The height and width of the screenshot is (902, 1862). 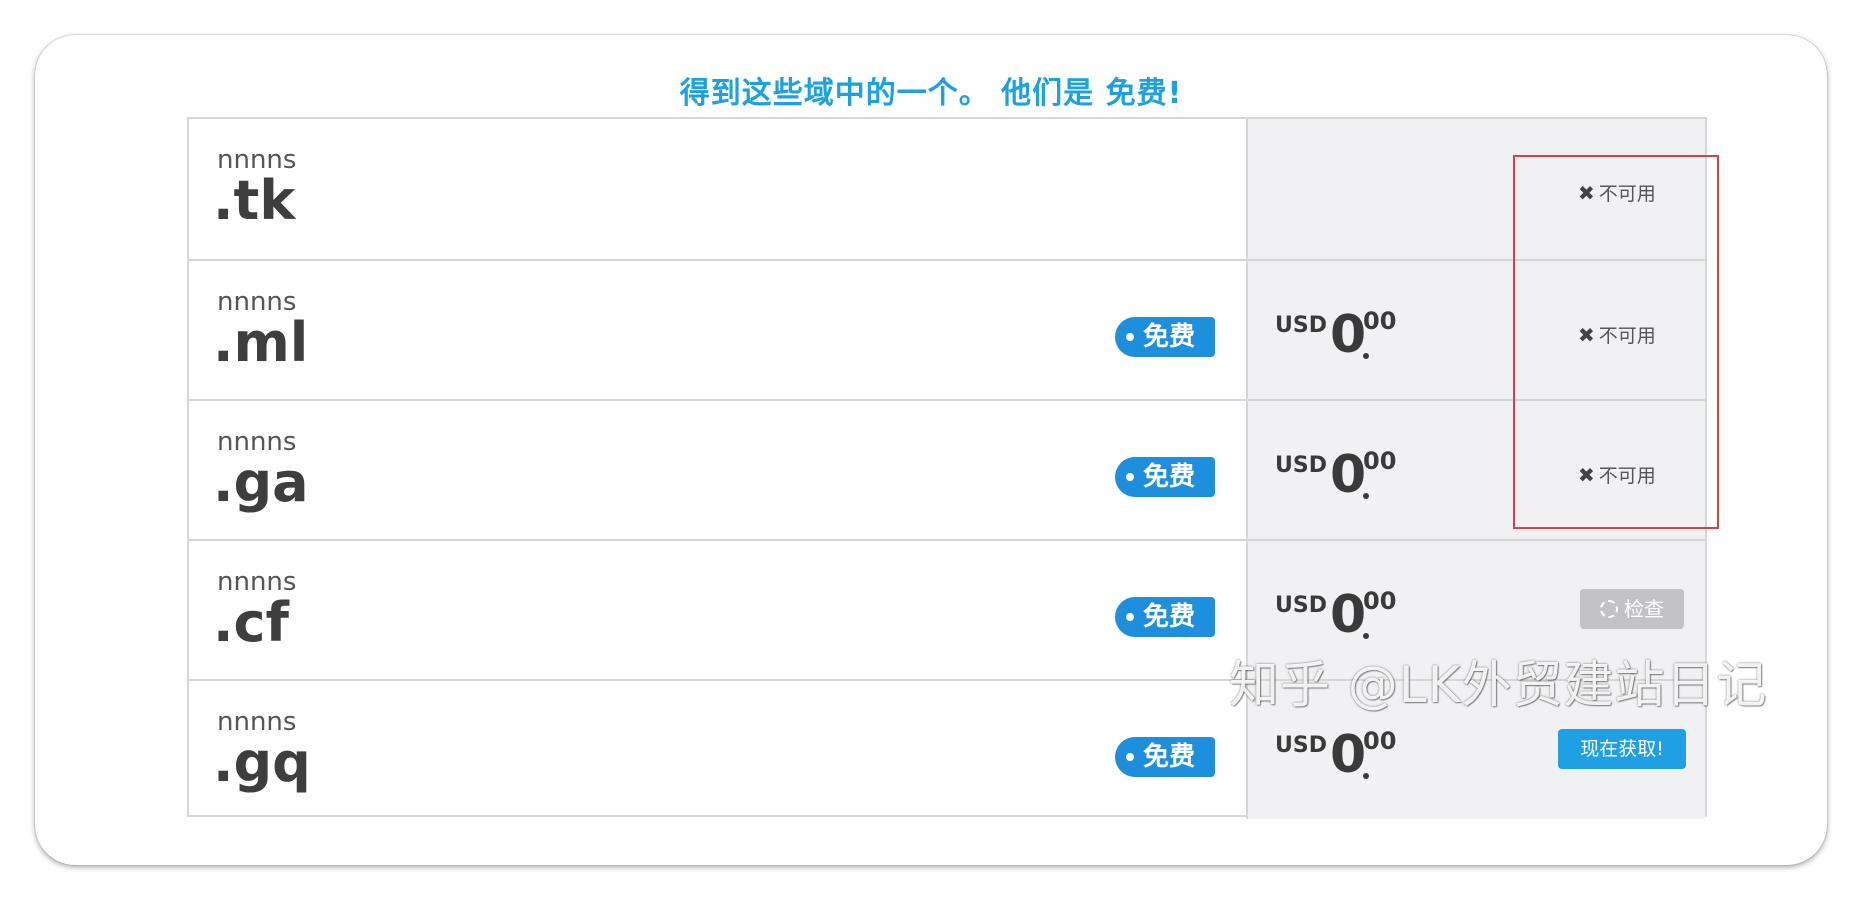 What do you see at coordinates (931, 93) in the screenshot?
I see `page-heading: 得到这些域中的一个。 他们是 免费!` at bounding box center [931, 93].